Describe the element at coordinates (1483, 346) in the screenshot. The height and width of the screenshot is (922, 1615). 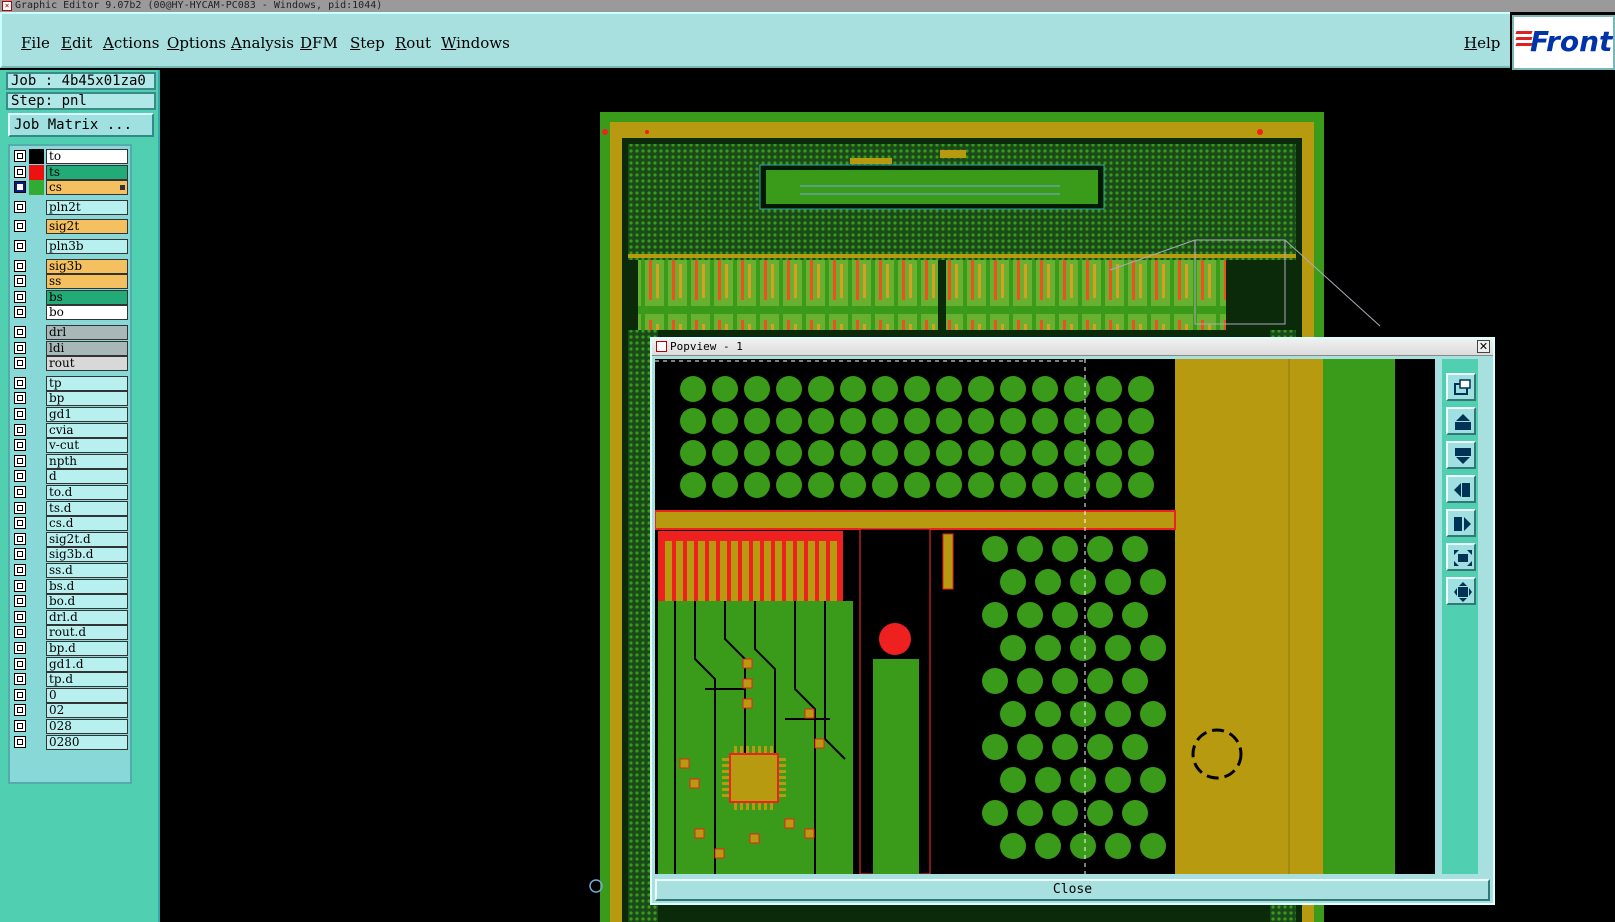
I see `popview-close-icon: ✕` at that location.